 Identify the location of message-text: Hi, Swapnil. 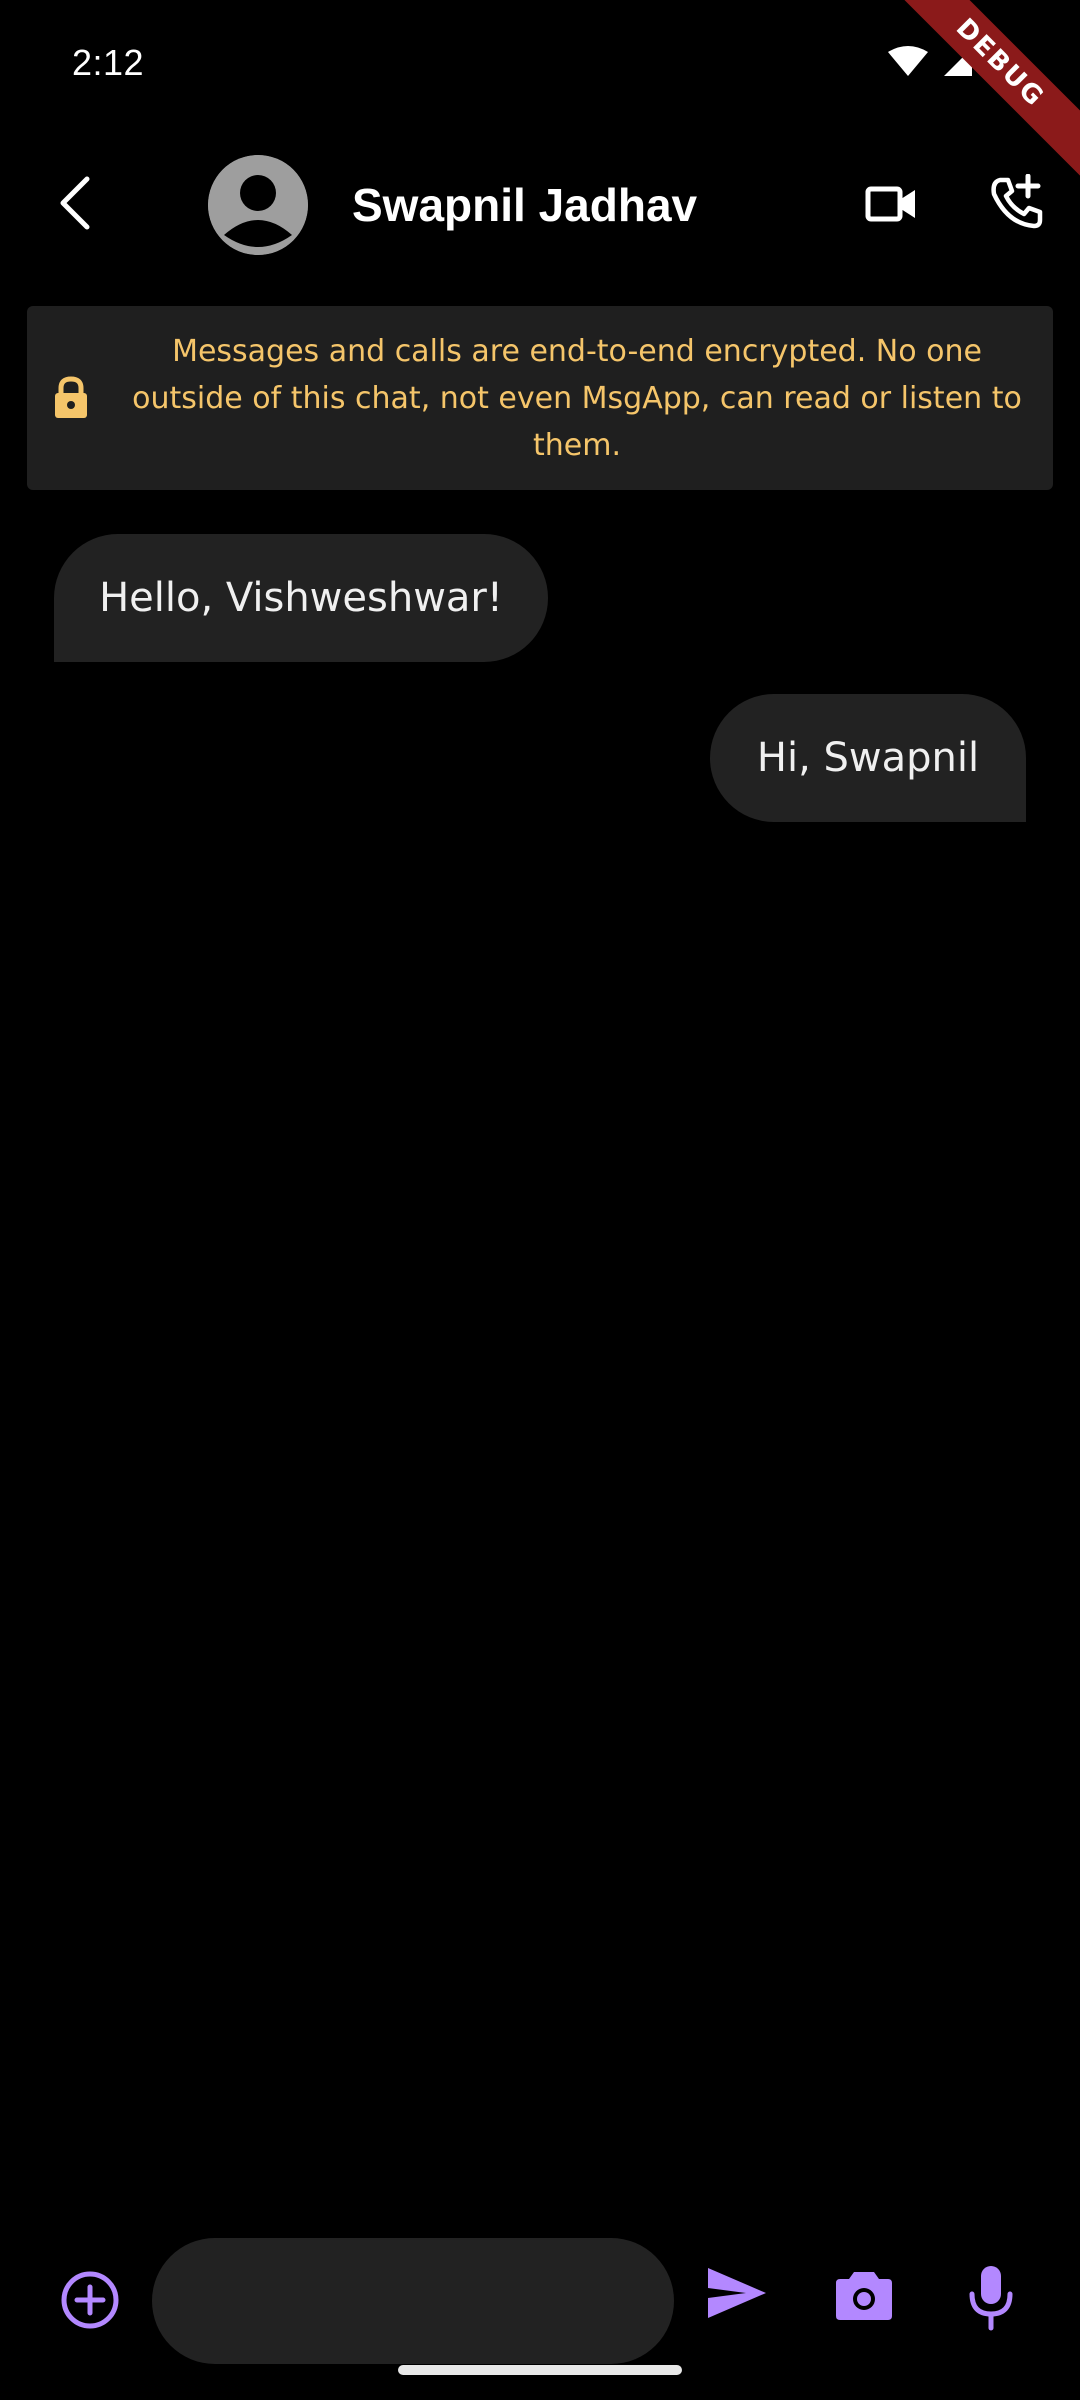
(868, 758).